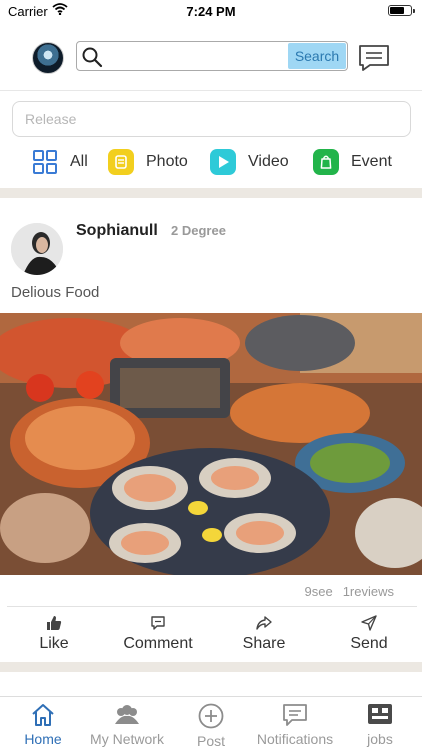  What do you see at coordinates (54, 633) in the screenshot?
I see `like-button: Like` at bounding box center [54, 633].